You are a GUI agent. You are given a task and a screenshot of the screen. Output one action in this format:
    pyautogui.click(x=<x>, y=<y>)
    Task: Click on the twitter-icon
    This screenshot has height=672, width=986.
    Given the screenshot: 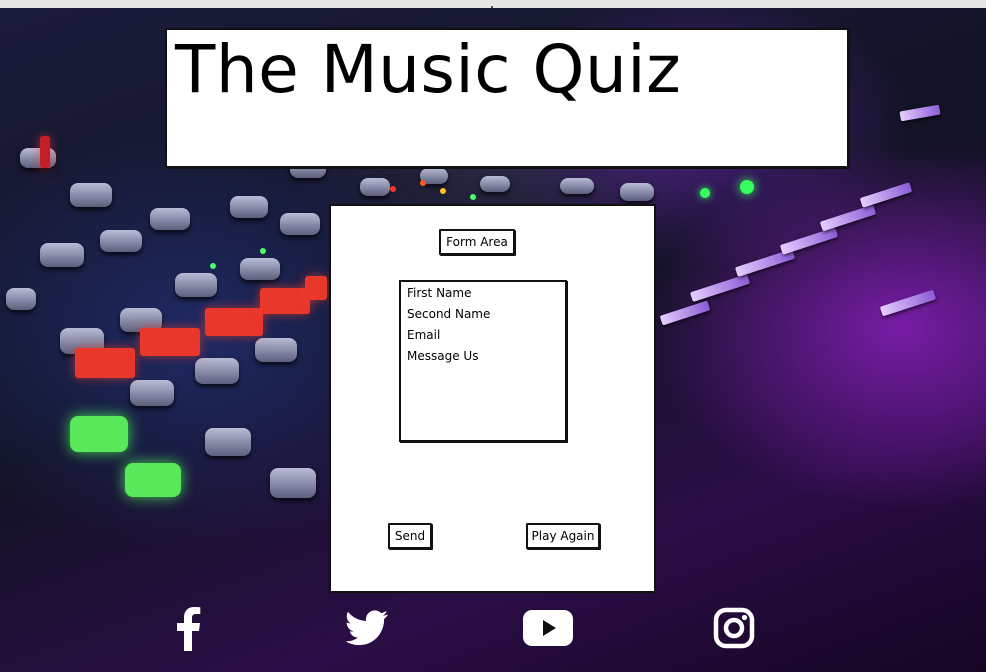 What is the action you would take?
    pyautogui.click(x=366, y=628)
    